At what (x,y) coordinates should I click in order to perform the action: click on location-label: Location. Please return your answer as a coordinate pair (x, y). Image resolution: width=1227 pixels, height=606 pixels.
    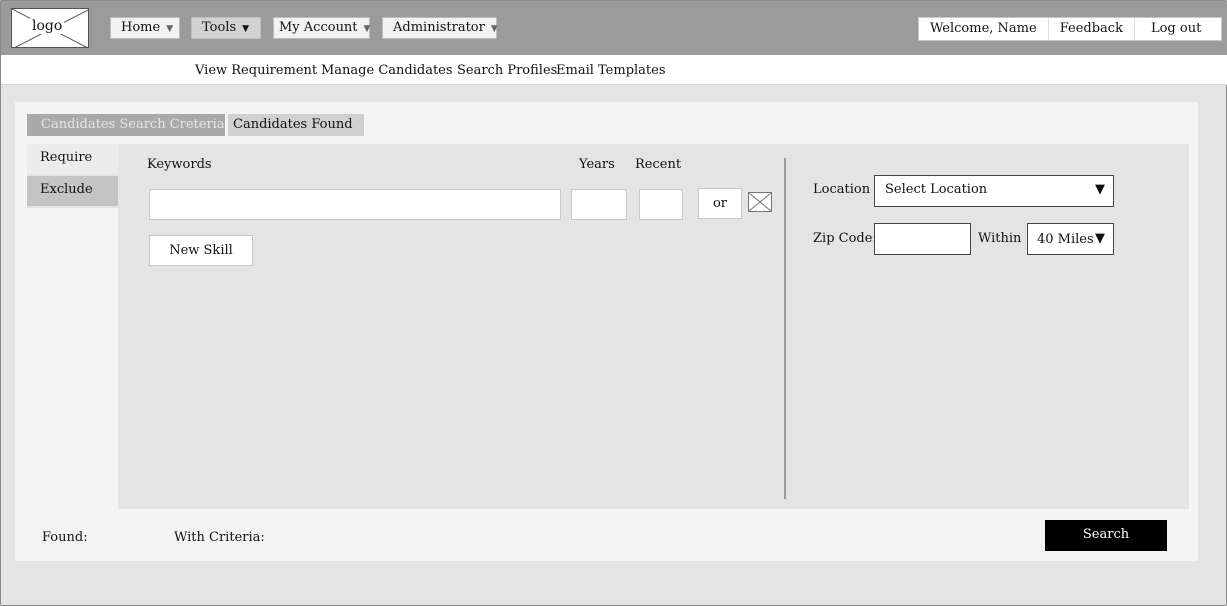
    Looking at the image, I should click on (842, 189).